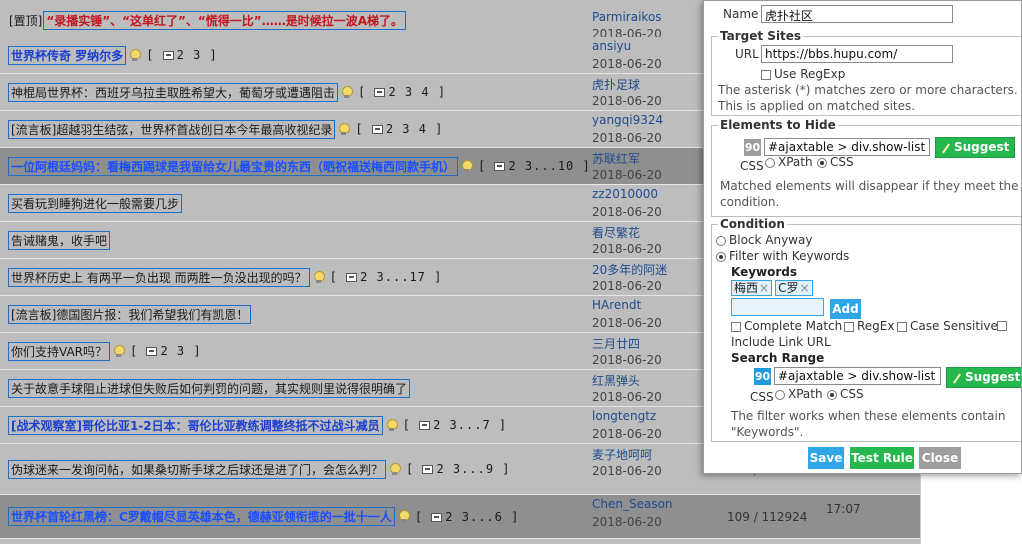 This screenshot has width=1022, height=544. I want to click on page-numbers: 2 3...6 ], so click(482, 517).